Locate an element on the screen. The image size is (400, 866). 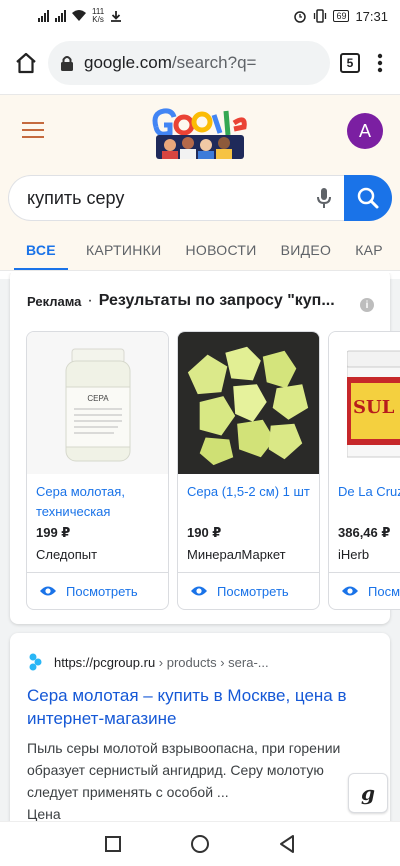
battery-level: 69 is located at coordinates (341, 16).